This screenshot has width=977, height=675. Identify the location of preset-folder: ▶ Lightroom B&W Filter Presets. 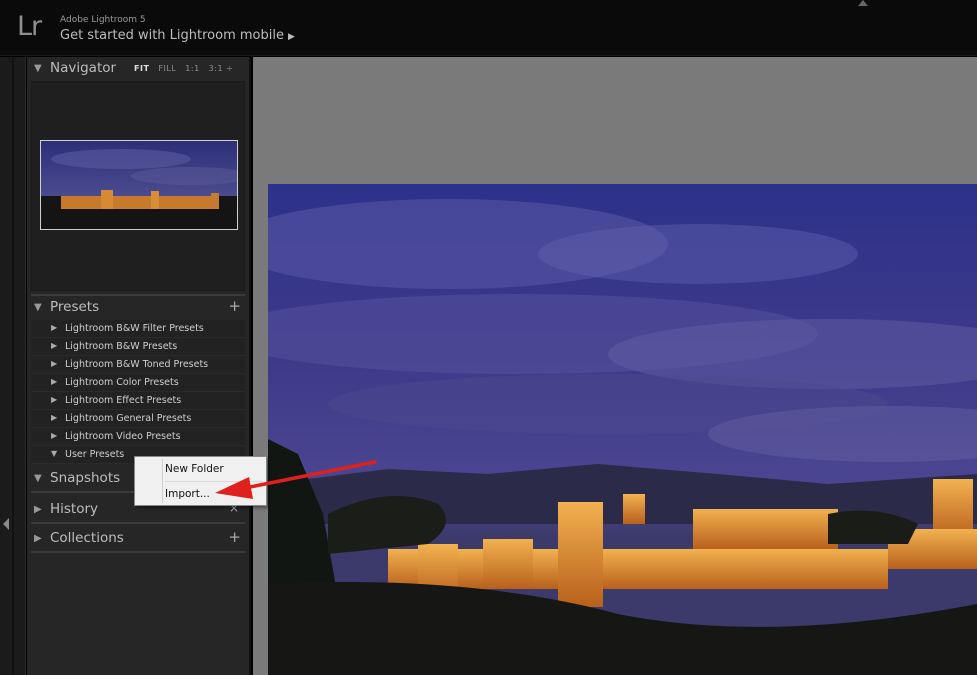
(138, 329).